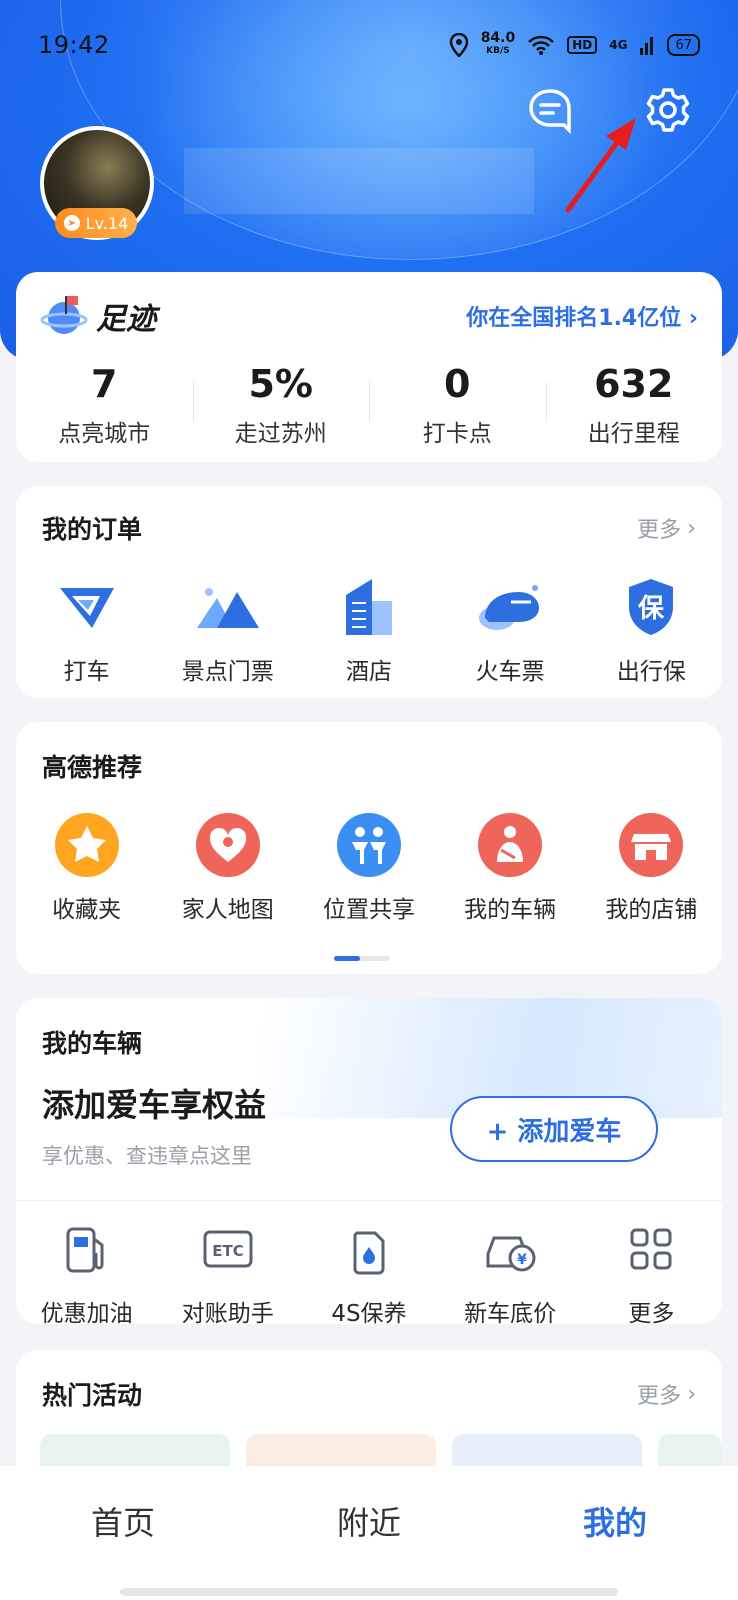  I want to click on level-icon: ➤, so click(71, 223).